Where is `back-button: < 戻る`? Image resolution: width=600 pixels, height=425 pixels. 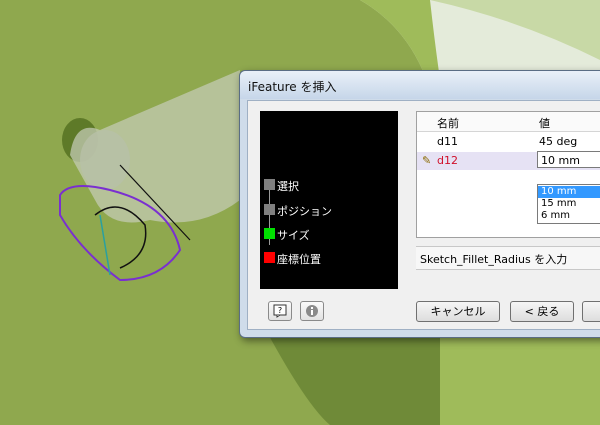
back-button: < 戻る is located at coordinates (542, 311).